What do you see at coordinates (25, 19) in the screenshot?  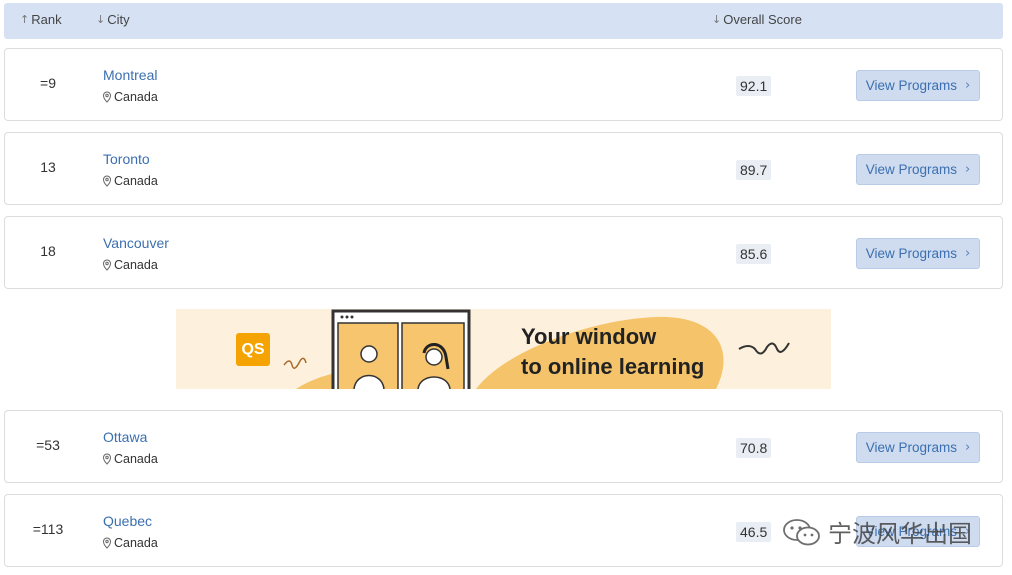 I see `sort-up-icon: ↑` at bounding box center [25, 19].